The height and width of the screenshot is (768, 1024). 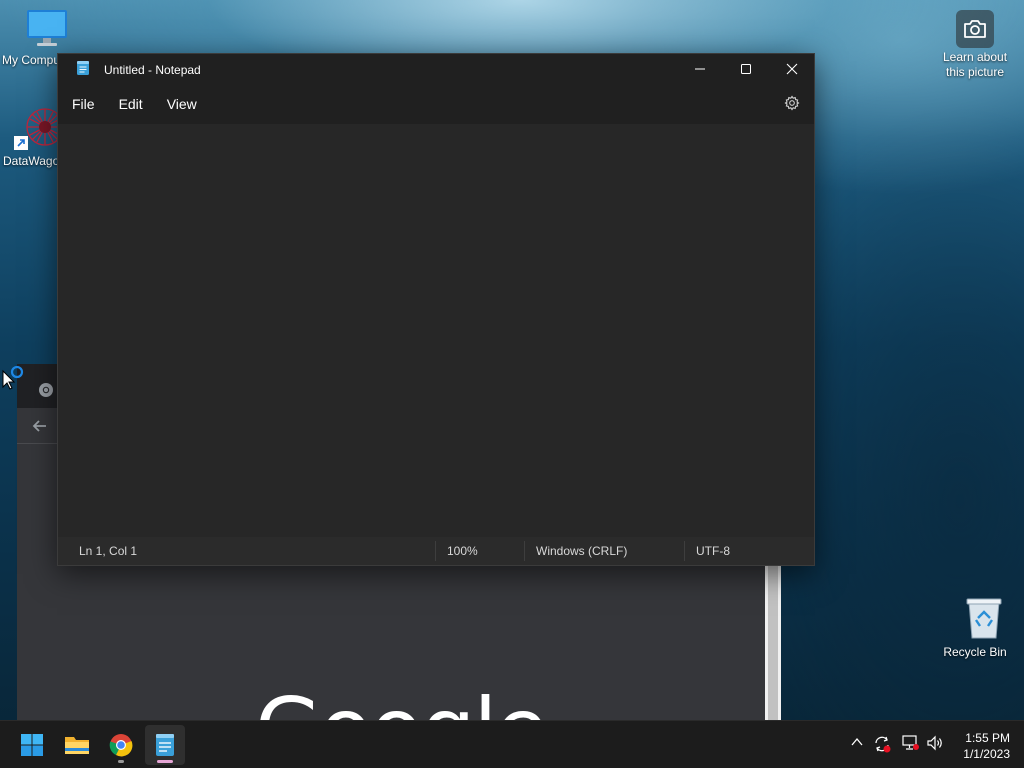 What do you see at coordinates (108, 551) in the screenshot?
I see `status-cursor-position: Ln 1, Col 1` at bounding box center [108, 551].